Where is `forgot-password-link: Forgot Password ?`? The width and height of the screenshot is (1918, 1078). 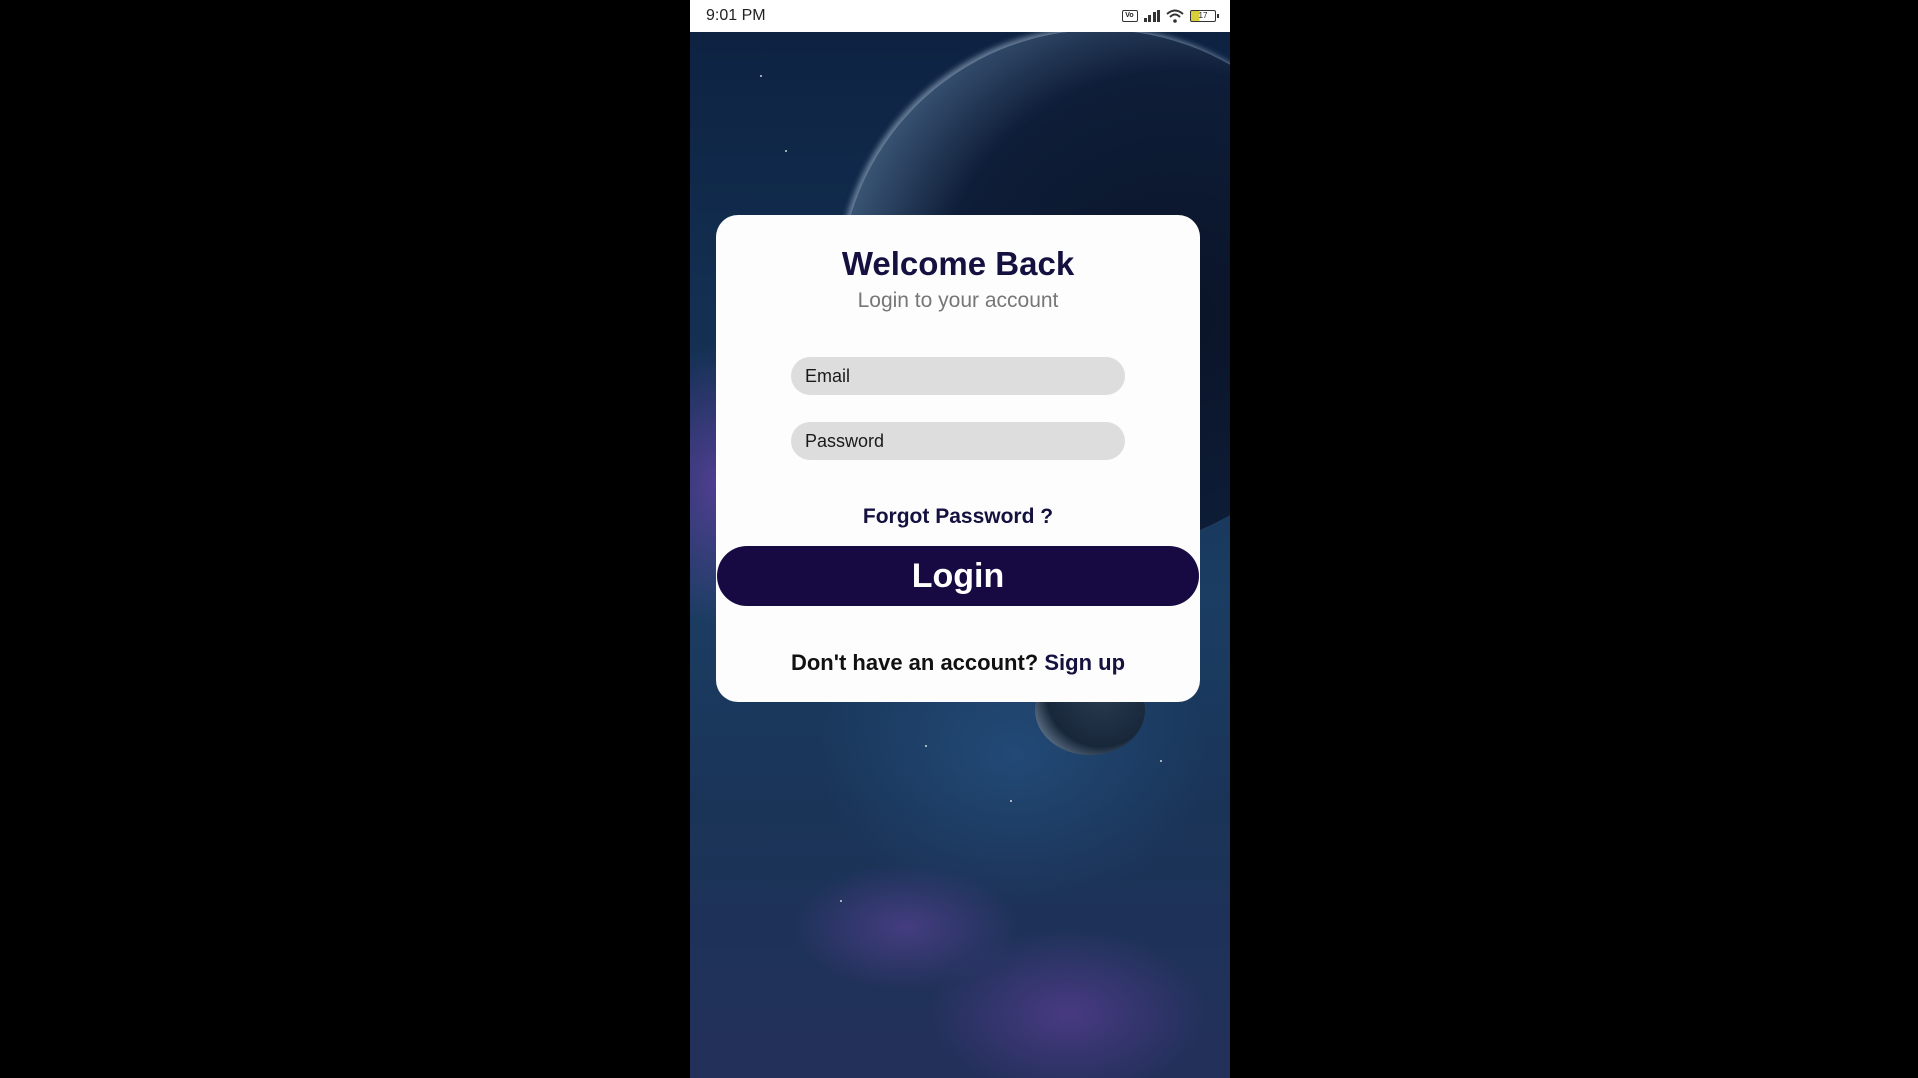
forgot-password-link: Forgot Password ? is located at coordinates (958, 517).